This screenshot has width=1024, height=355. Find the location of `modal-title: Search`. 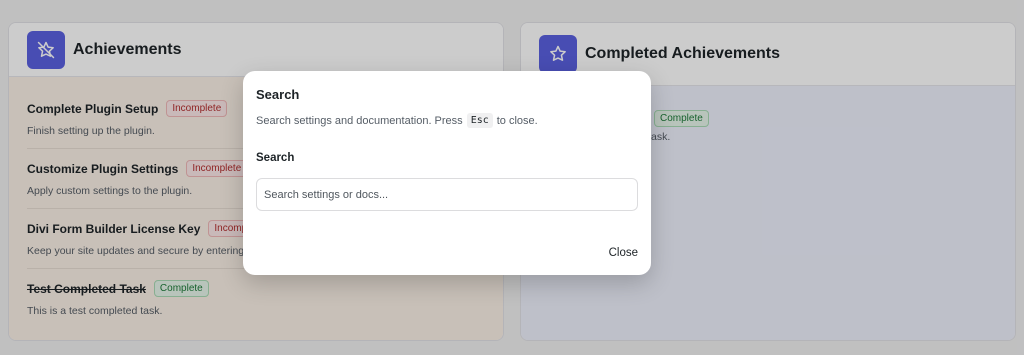

modal-title: Search is located at coordinates (278, 94).